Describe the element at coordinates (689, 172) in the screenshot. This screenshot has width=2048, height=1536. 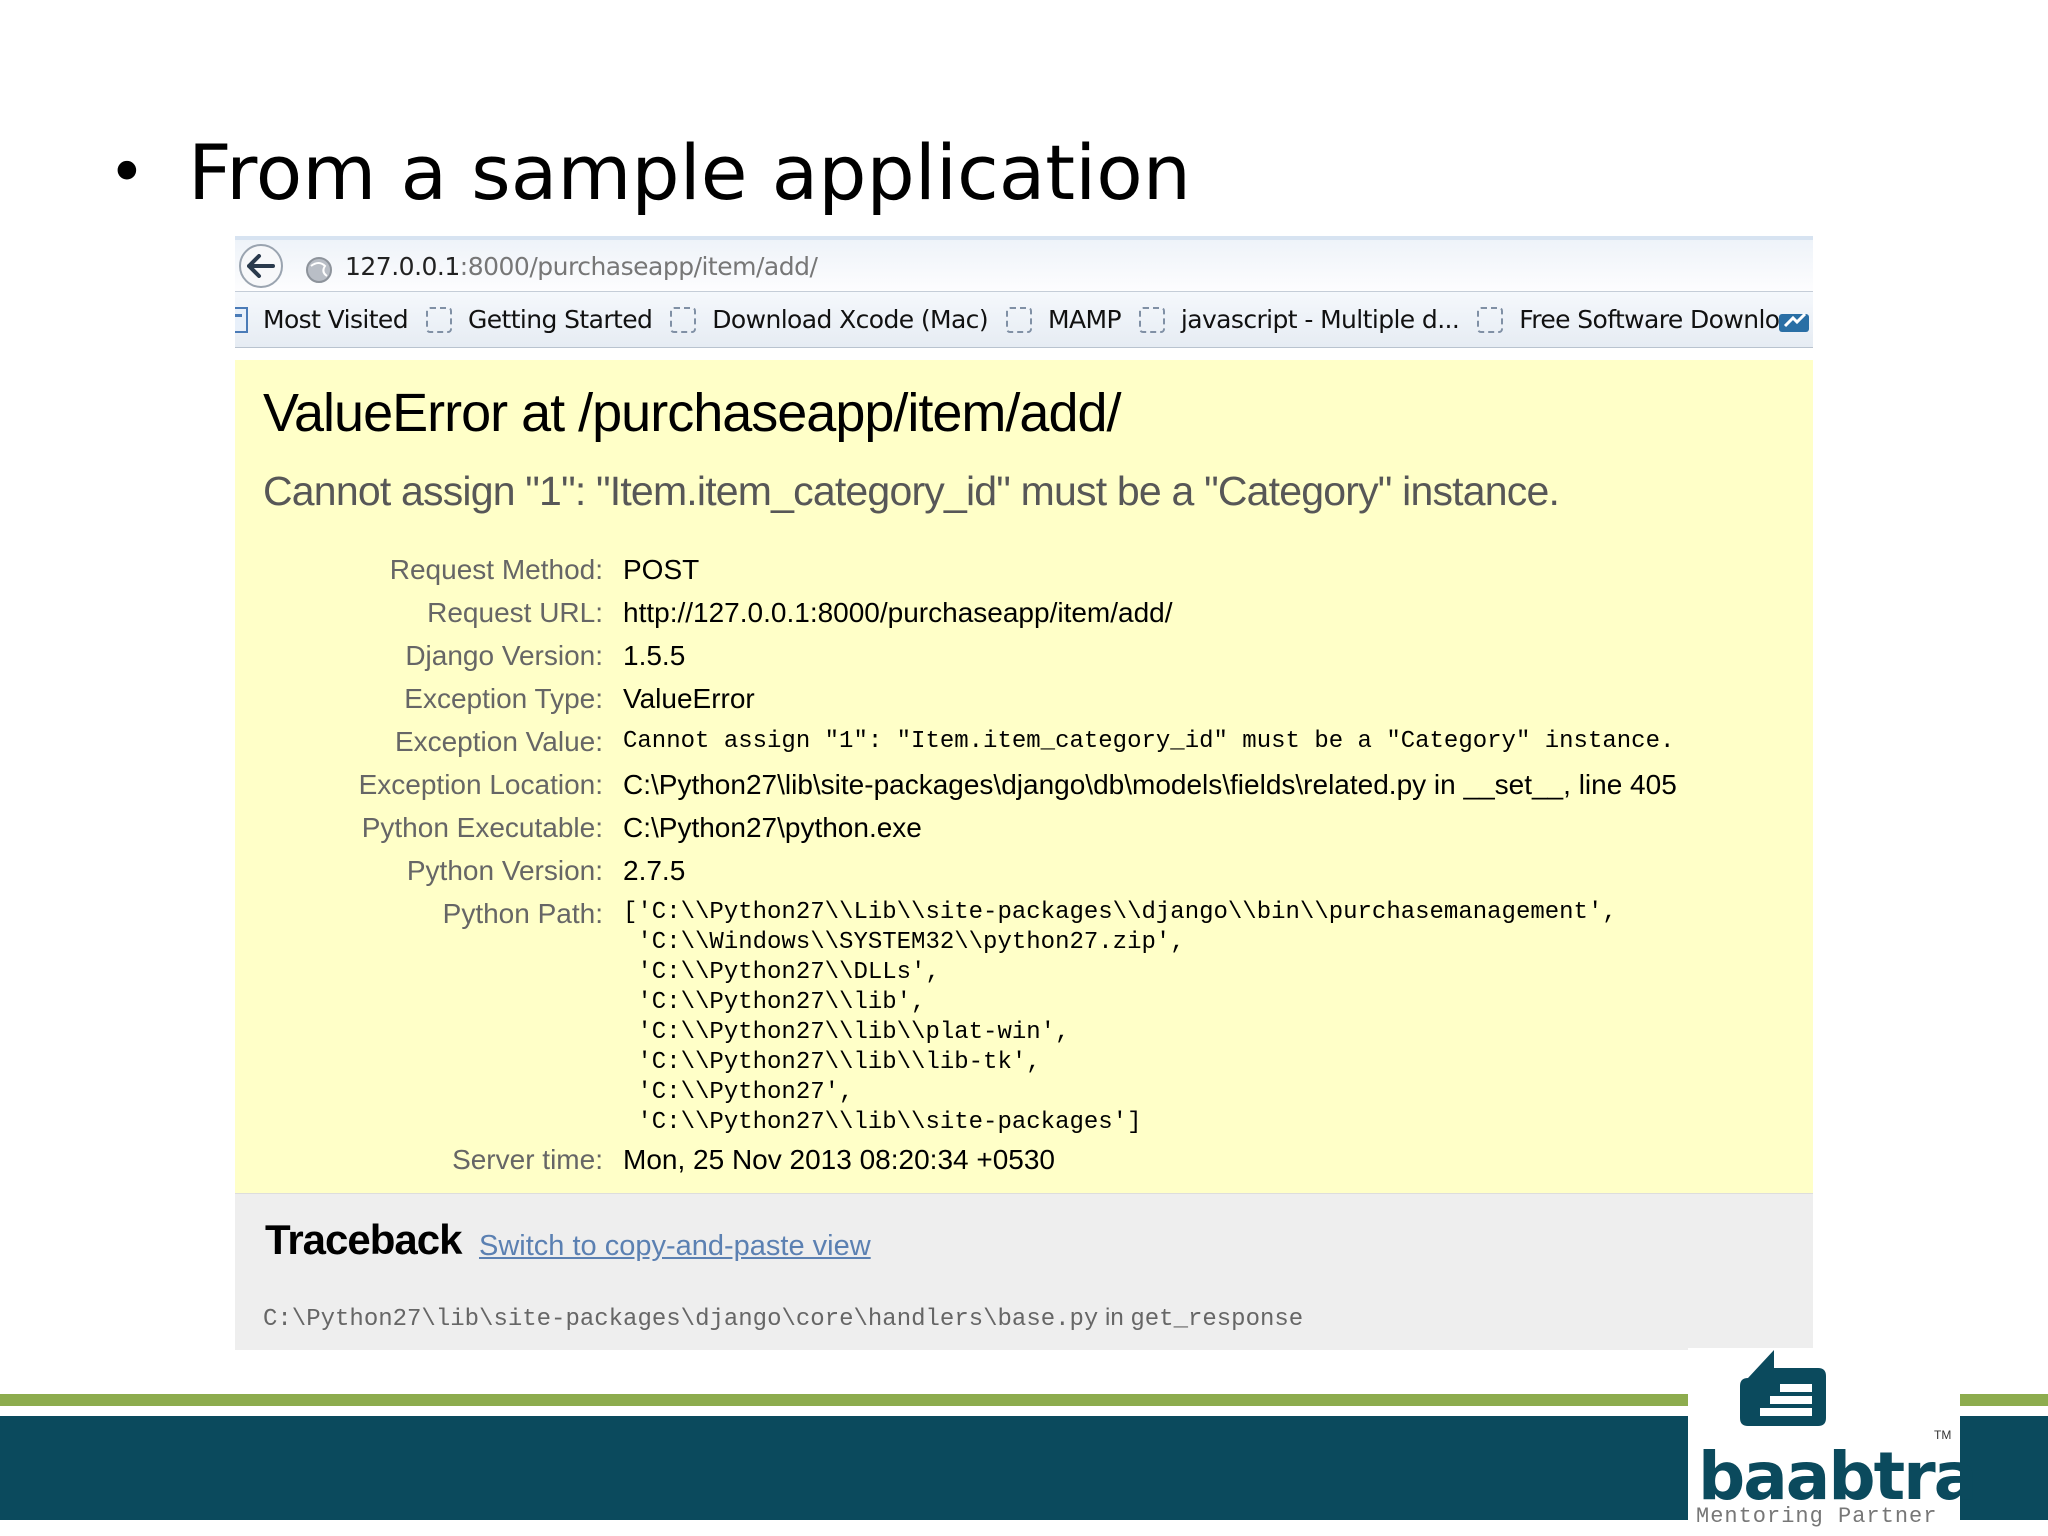
I see `slide-title-text: From a sample application` at that location.